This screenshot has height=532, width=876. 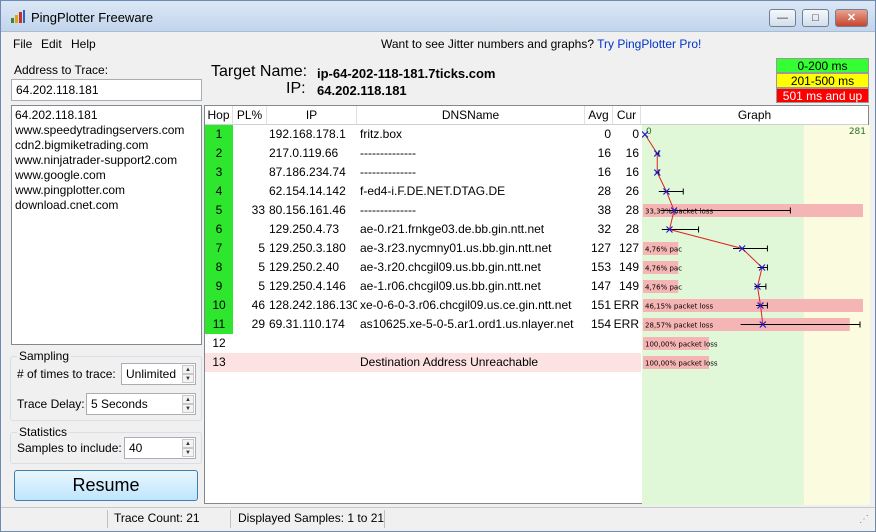 What do you see at coordinates (452, 229) in the screenshot?
I see `dns-name: ae-0.r21.frnkge03.de.bb.gin.ntt.net` at bounding box center [452, 229].